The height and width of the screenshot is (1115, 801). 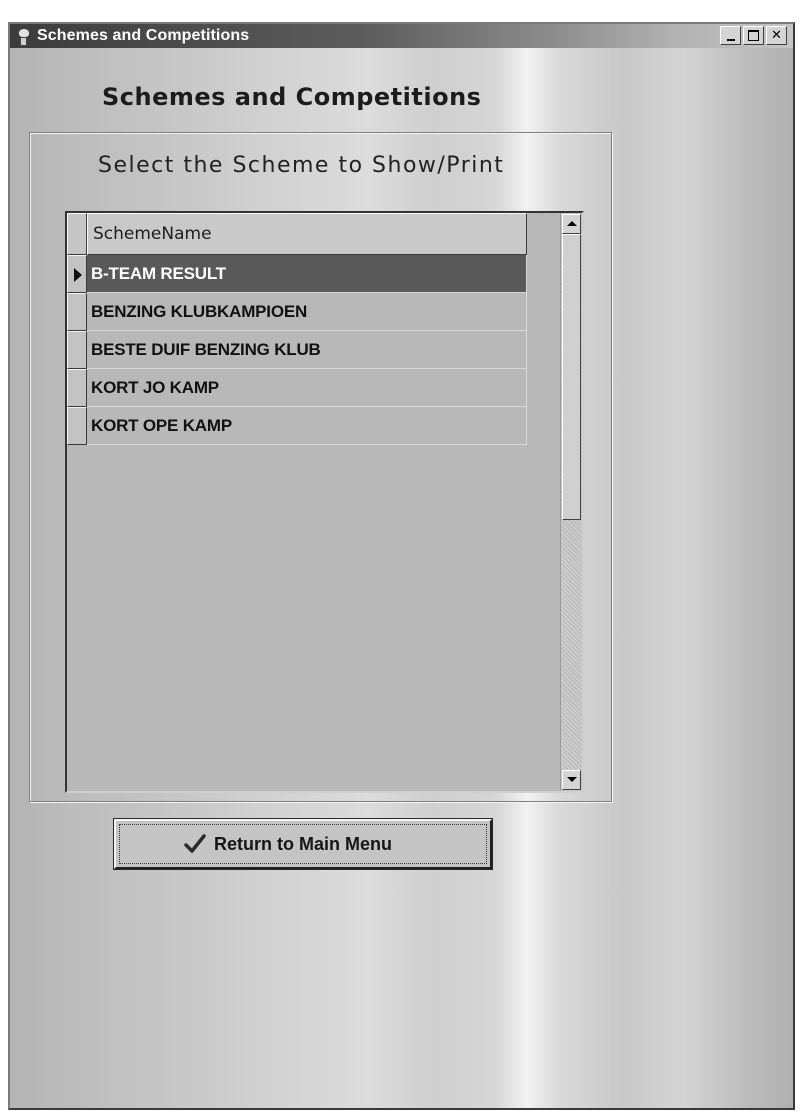 I want to click on scheme-name-cell: KORT OPE KAMP, so click(x=307, y=426).